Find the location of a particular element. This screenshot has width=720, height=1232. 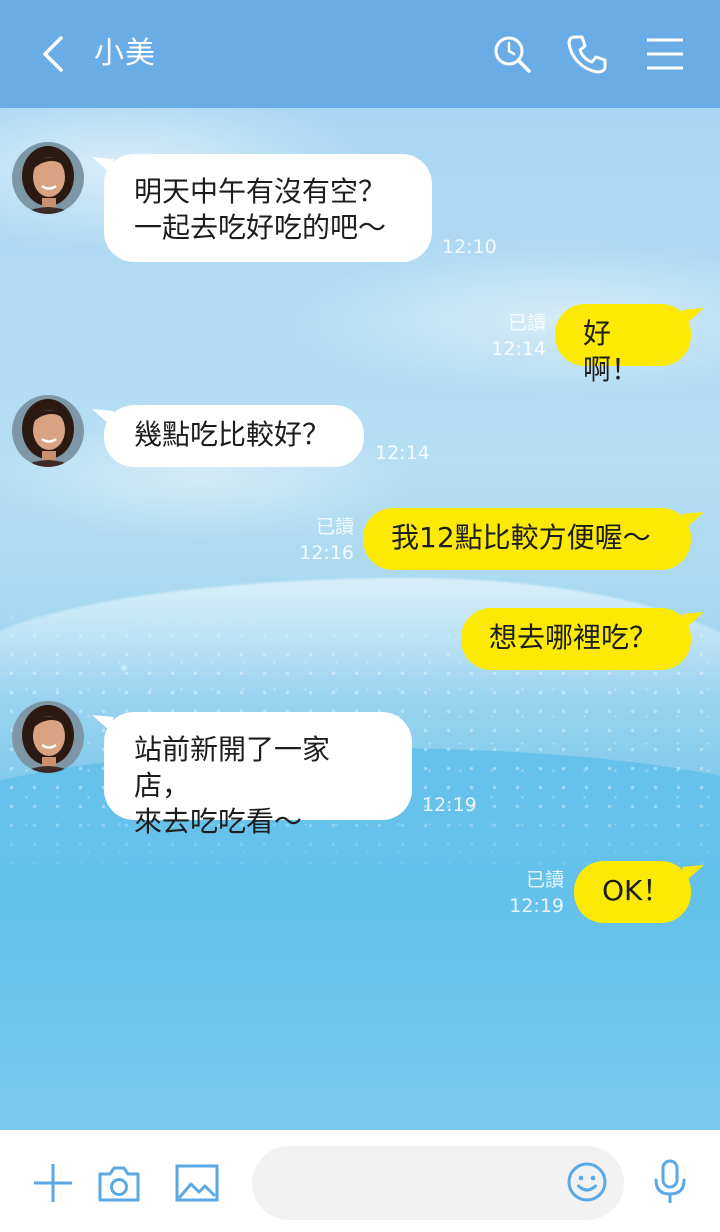

message-bubble-incoming: 幾點吃比較好？ is located at coordinates (234, 436).